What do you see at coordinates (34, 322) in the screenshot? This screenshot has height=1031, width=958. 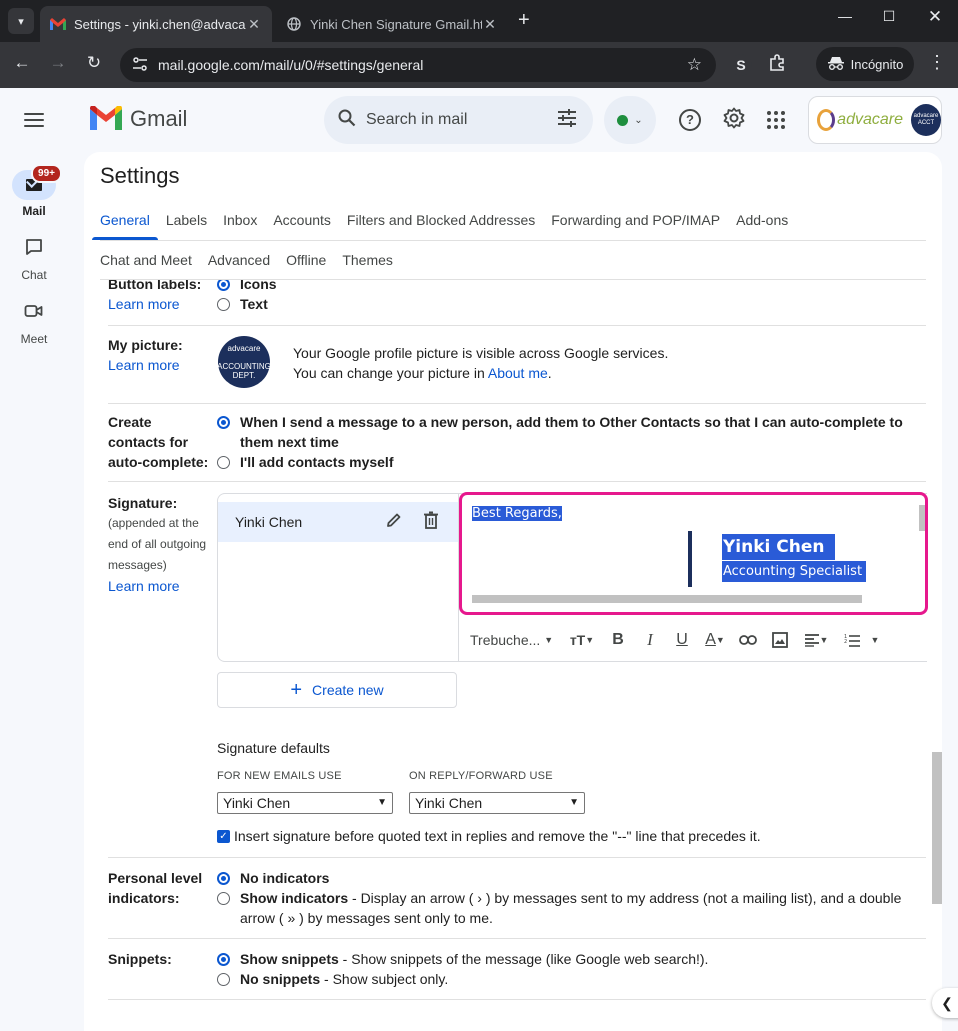 I see `rail-meet: Meet` at bounding box center [34, 322].